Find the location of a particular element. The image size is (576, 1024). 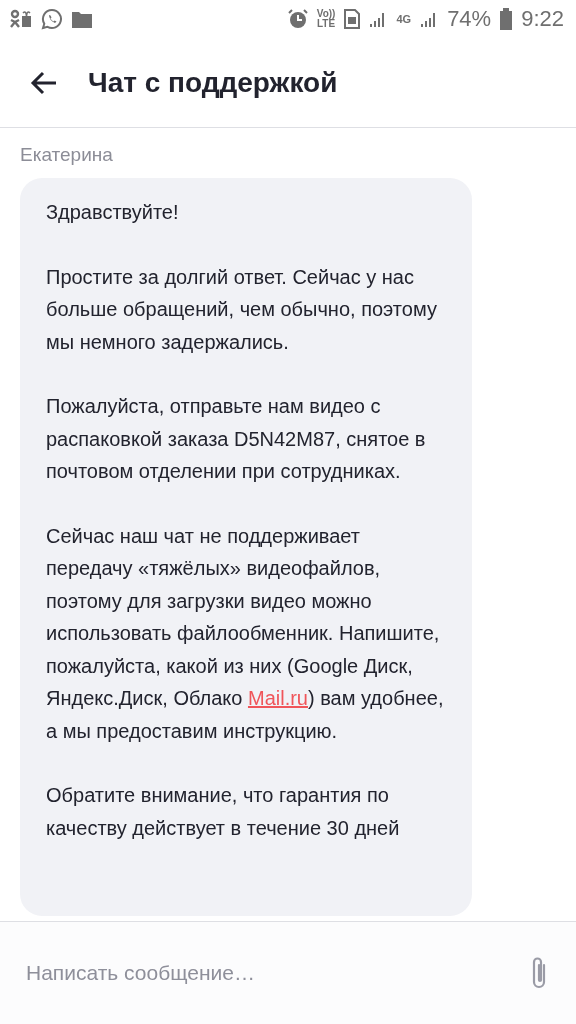

battery-icon is located at coordinates (506, 19).